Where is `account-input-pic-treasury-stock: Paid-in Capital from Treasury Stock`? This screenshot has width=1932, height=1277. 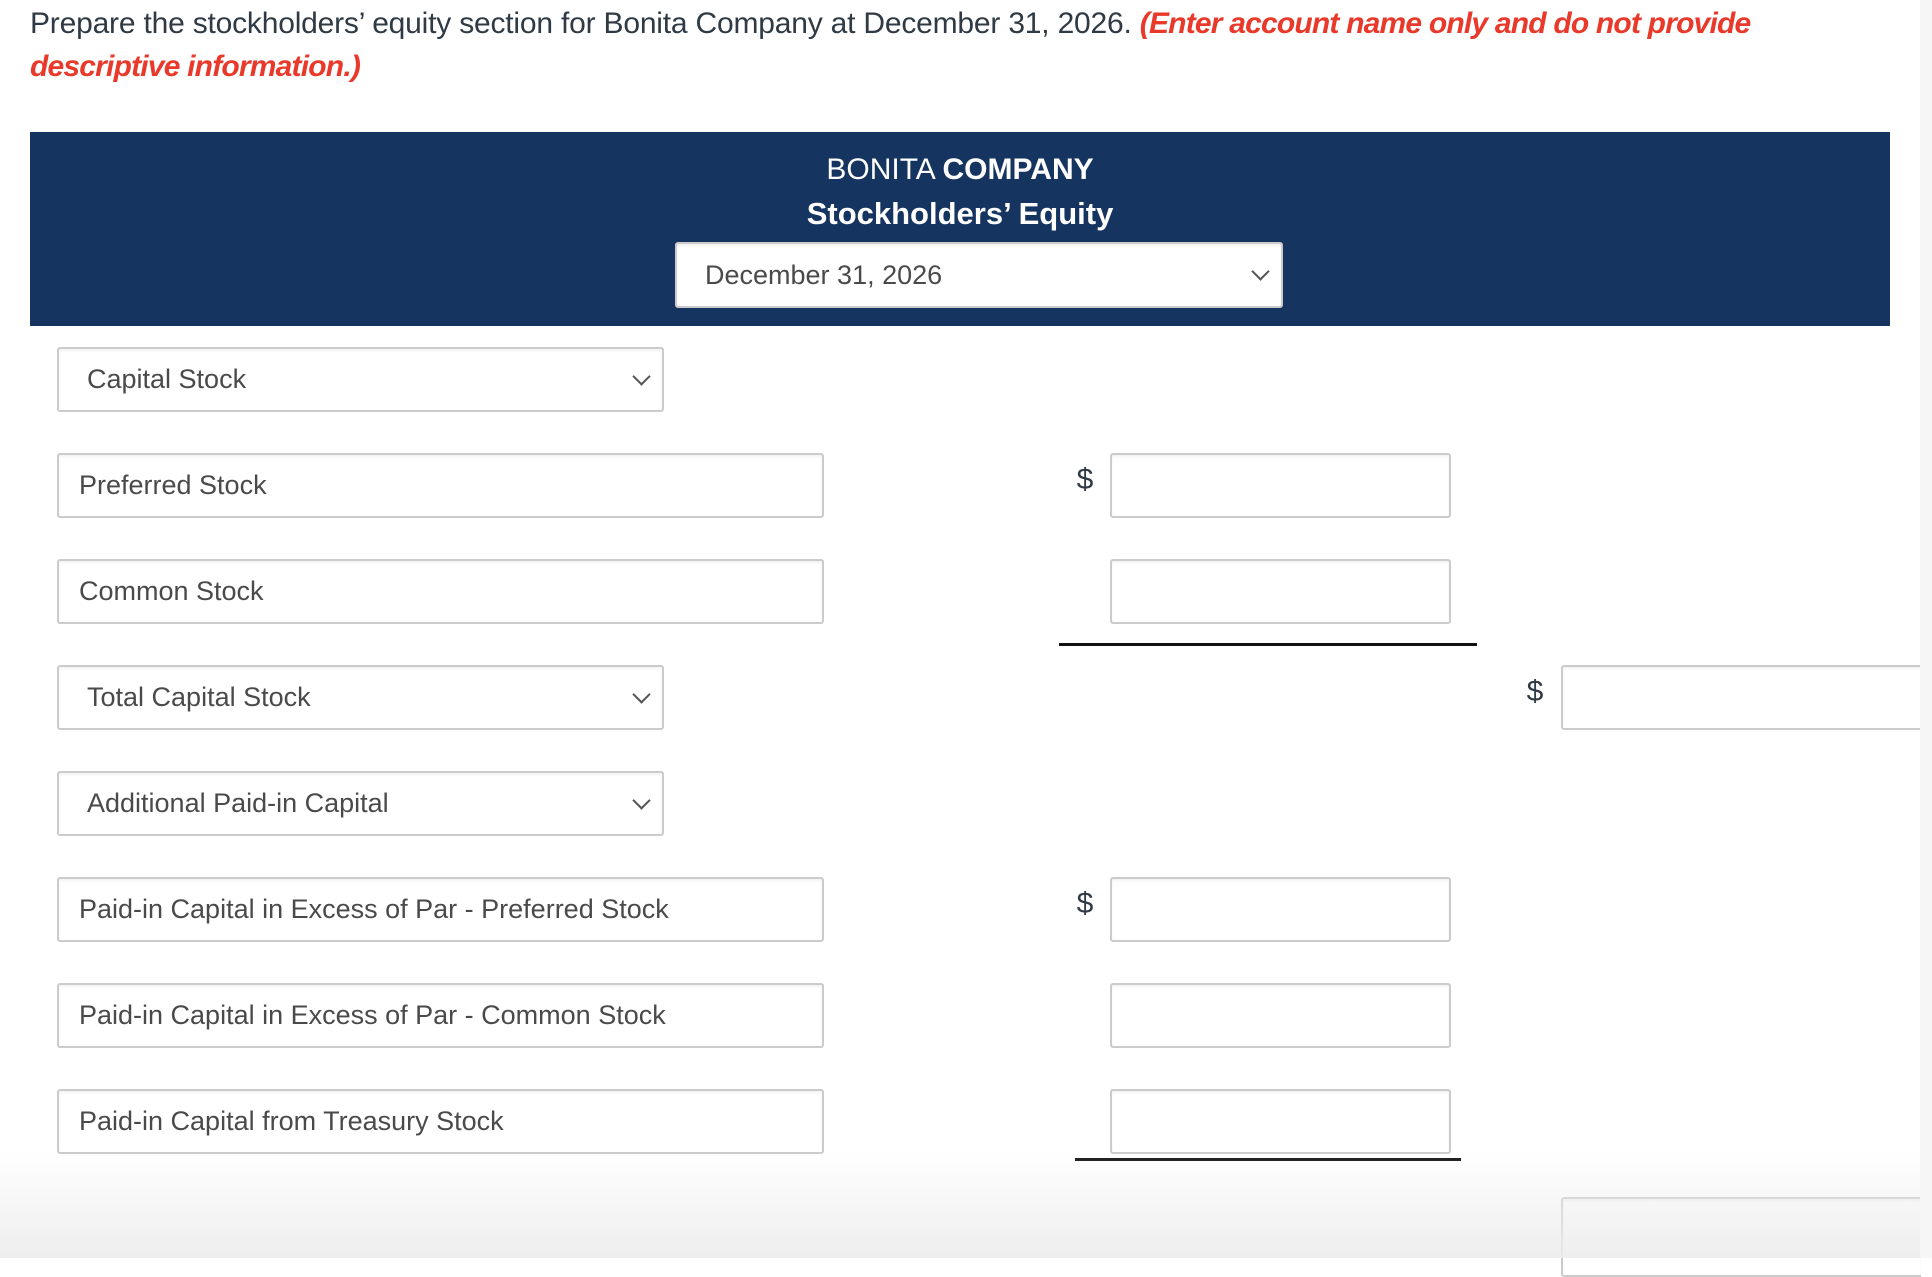 account-input-pic-treasury-stock: Paid-in Capital from Treasury Stock is located at coordinates (440, 1121).